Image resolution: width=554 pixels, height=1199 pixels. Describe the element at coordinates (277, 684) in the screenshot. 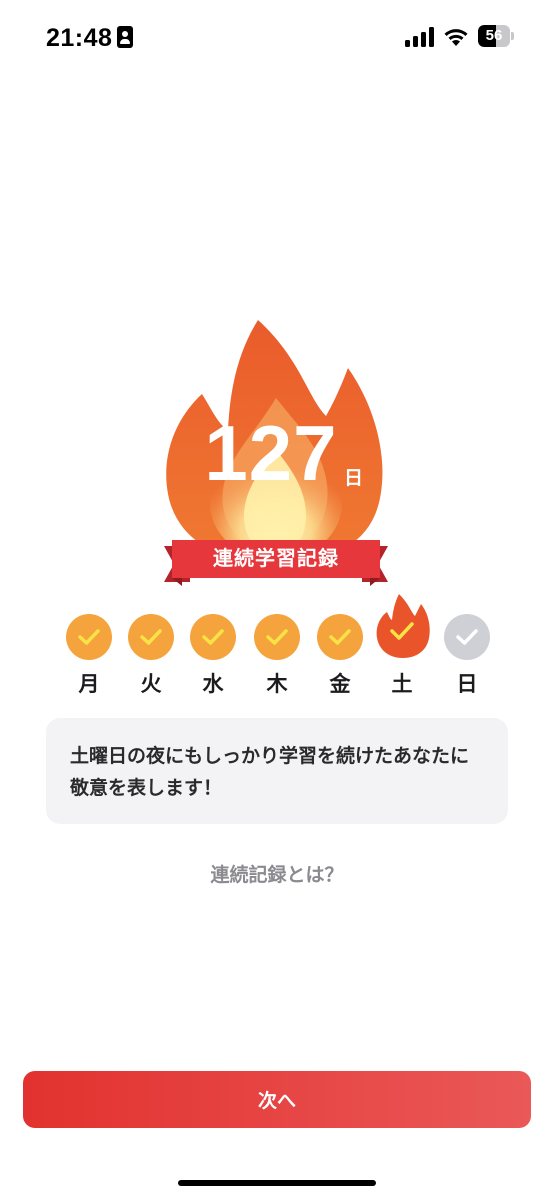

I see `day-label: 木` at that location.